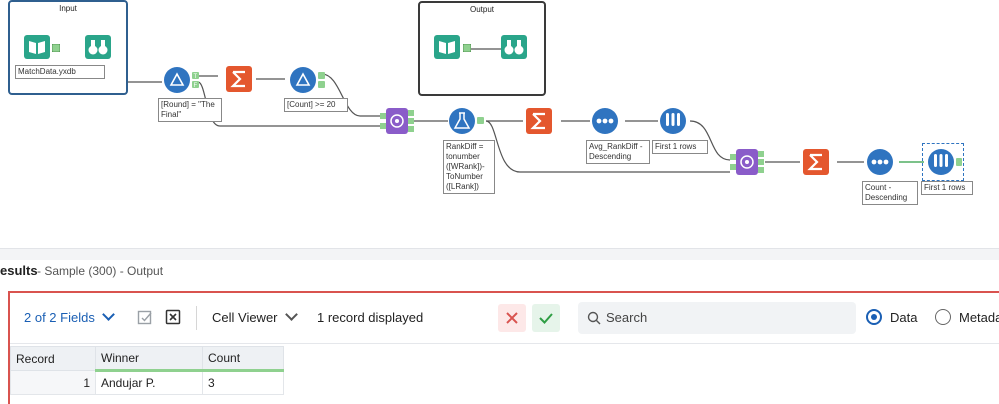 The image size is (999, 404). What do you see at coordinates (68, 8) in the screenshot?
I see `container-title-input: Input` at bounding box center [68, 8].